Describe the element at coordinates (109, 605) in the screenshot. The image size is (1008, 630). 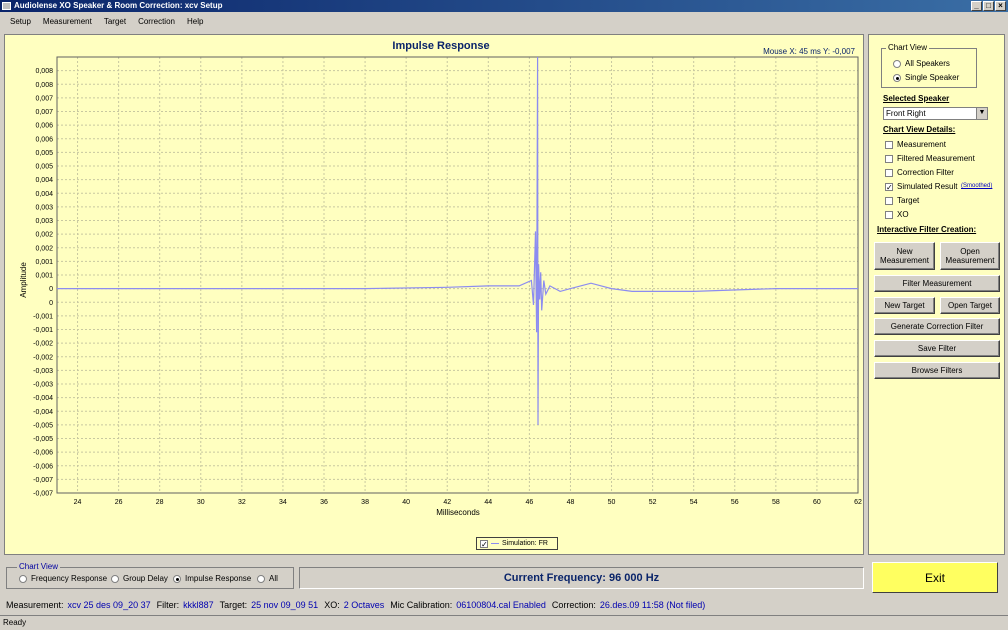
I see `measurement-info-value: xcv 25 des 09_20 37` at that location.